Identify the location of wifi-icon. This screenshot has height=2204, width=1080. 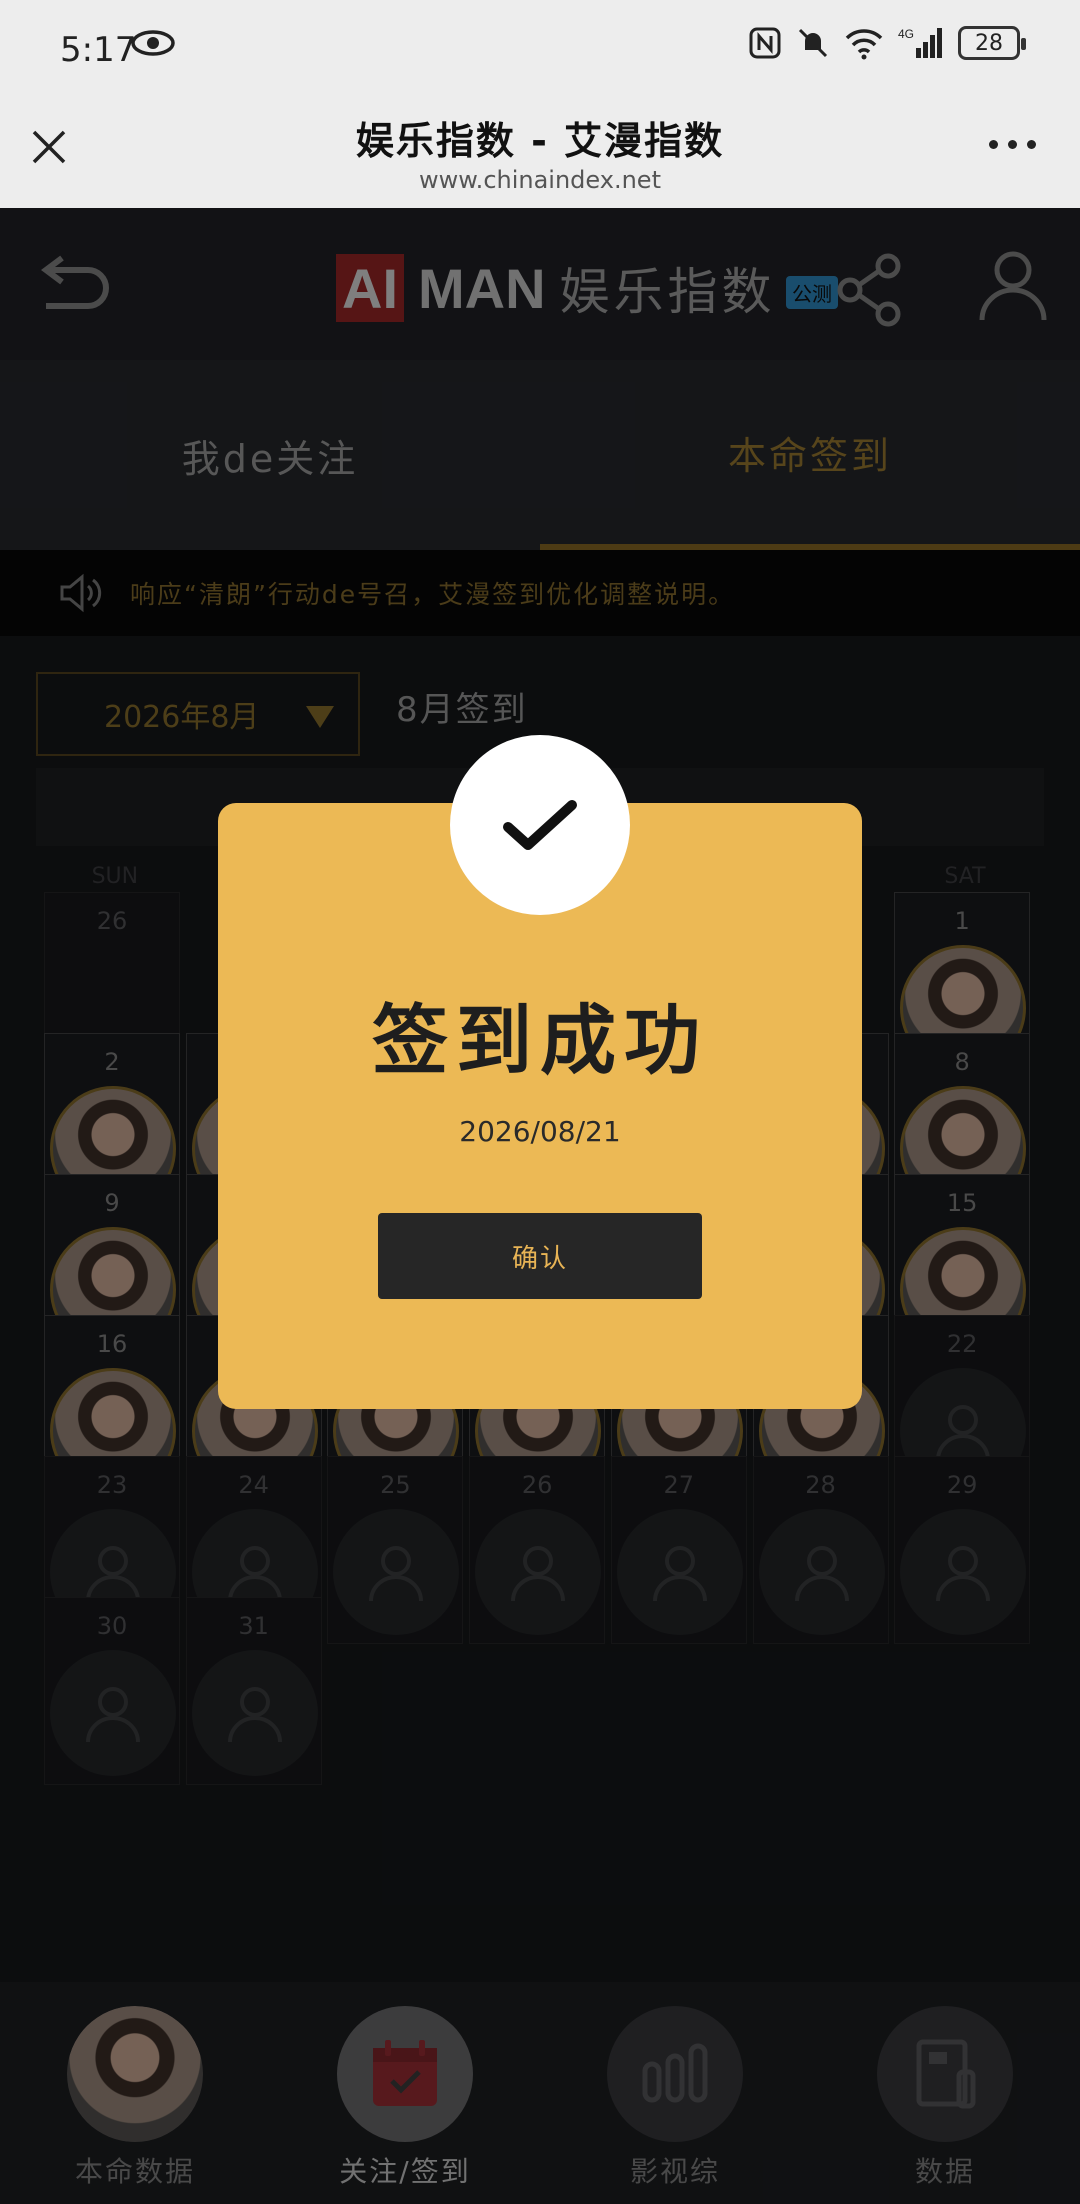
(864, 44).